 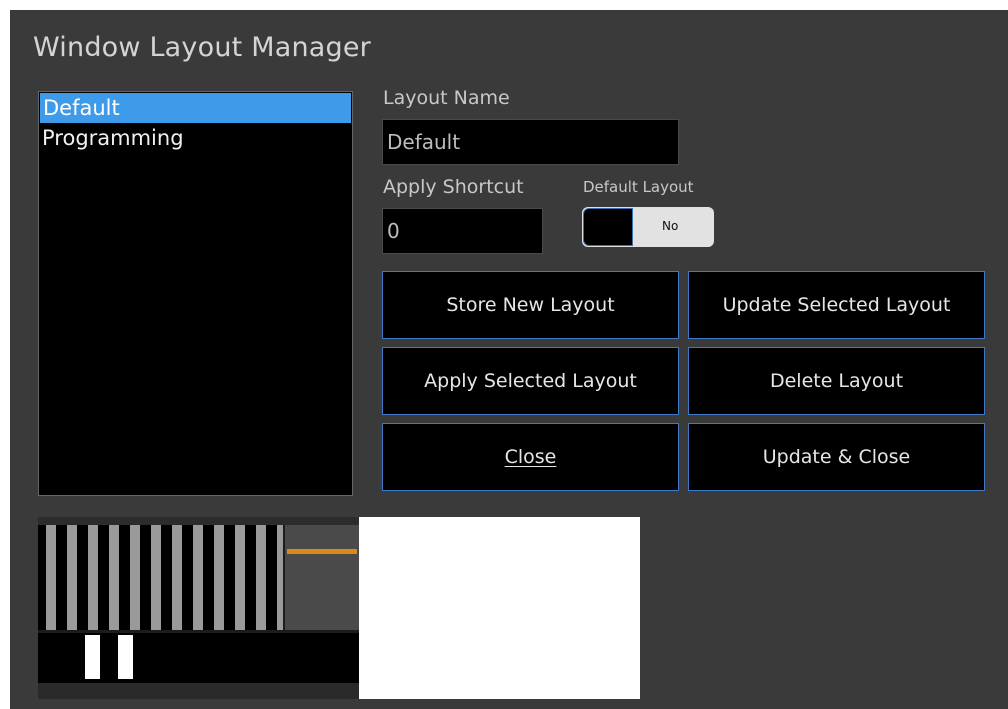 I want to click on layout-list-item-default: Default, so click(x=195, y=108).